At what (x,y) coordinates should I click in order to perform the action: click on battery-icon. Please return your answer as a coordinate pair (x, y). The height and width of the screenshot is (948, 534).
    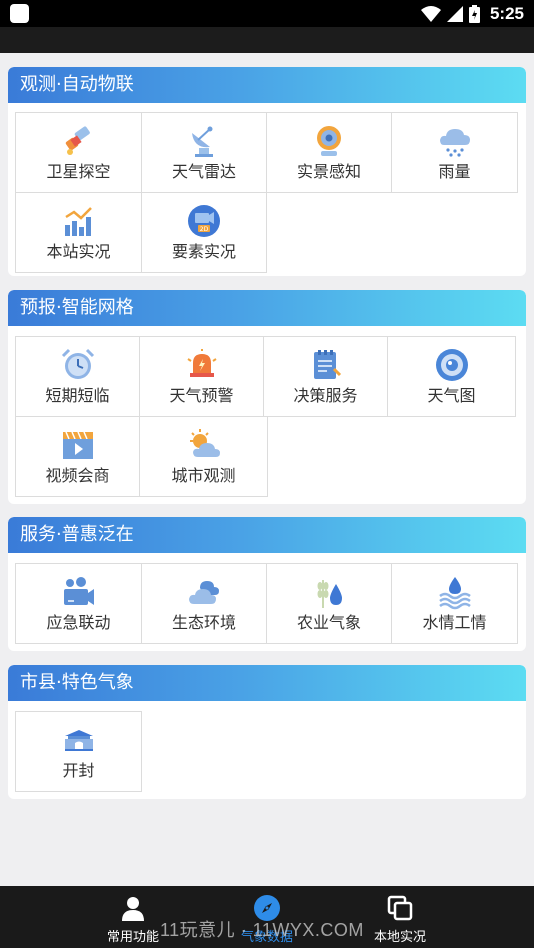
    Looking at the image, I should click on (474, 13).